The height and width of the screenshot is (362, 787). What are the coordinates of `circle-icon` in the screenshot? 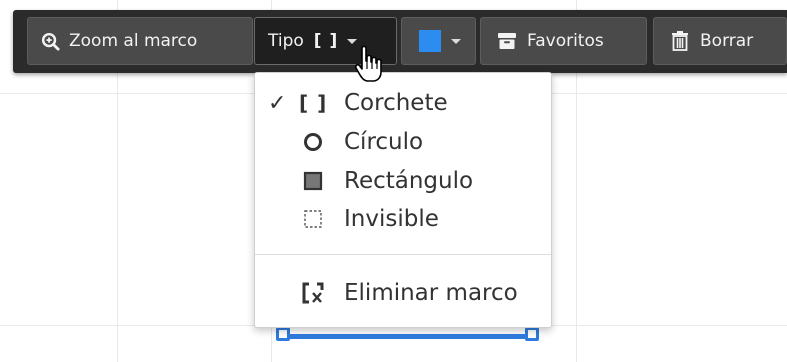 It's located at (313, 142).